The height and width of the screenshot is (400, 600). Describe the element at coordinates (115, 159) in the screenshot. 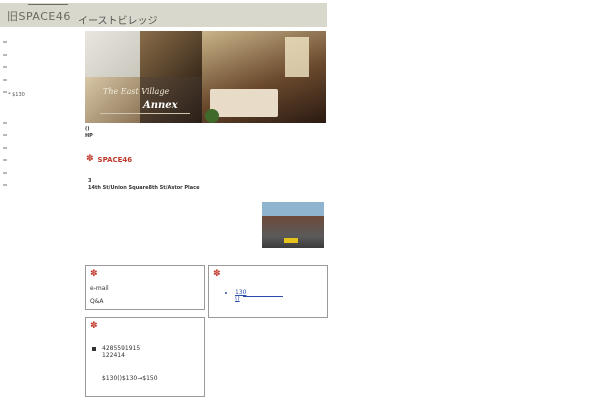

I see `section-title: SPACE46` at that location.